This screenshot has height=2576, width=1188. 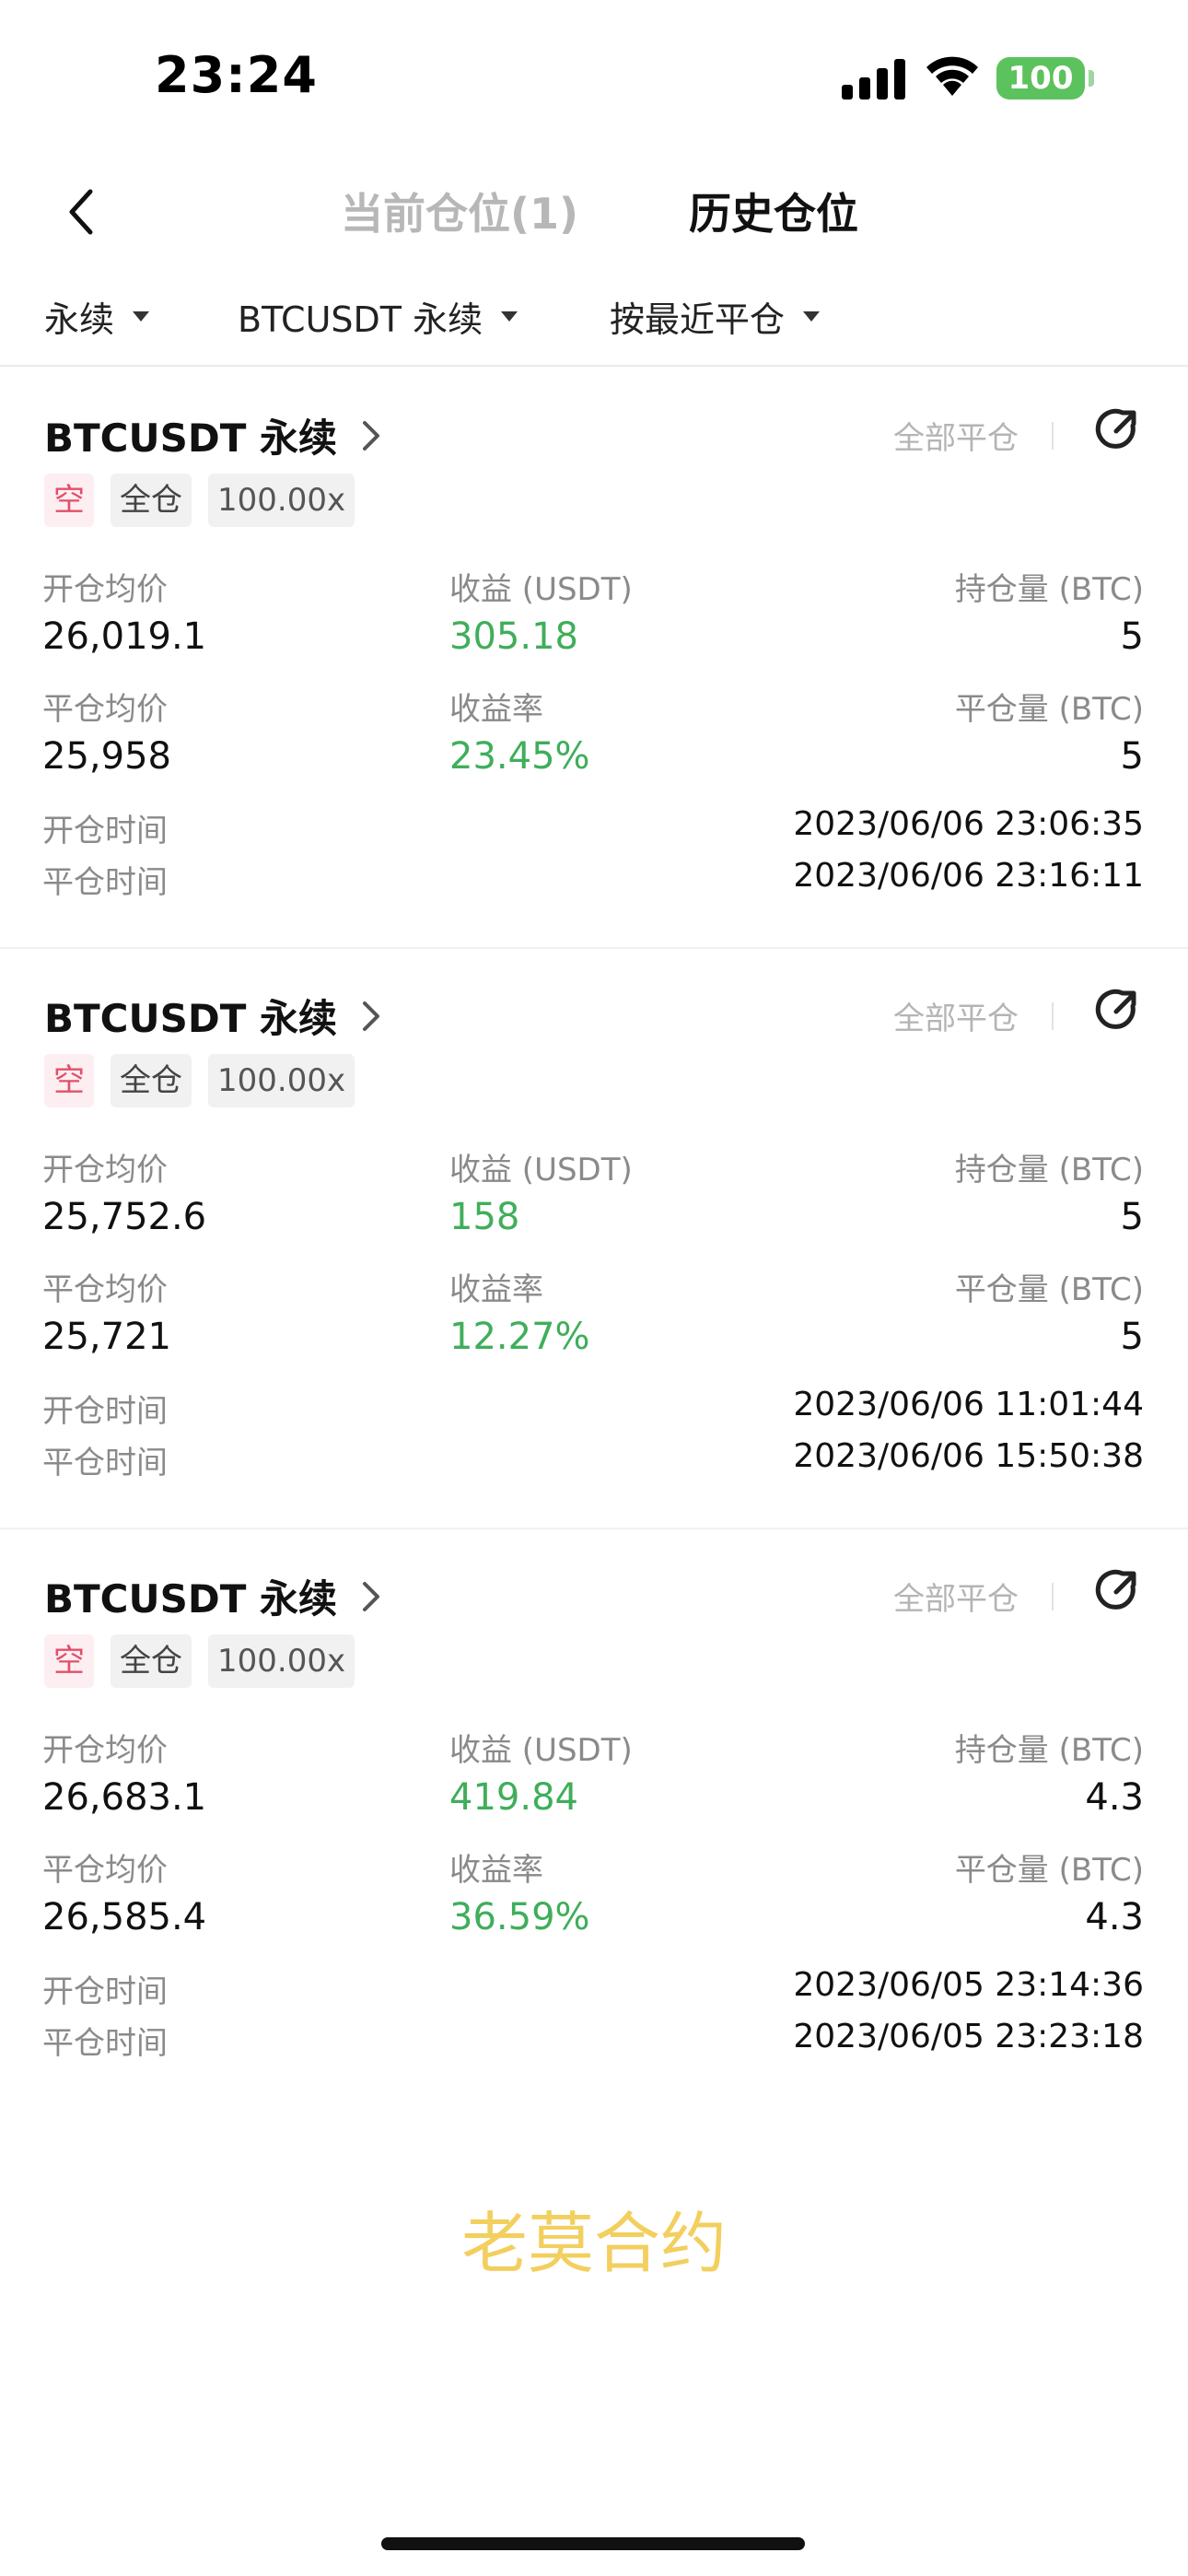 What do you see at coordinates (968, 876) in the screenshot?
I see `close-time-value: 2023/06/06 23:16:11` at bounding box center [968, 876].